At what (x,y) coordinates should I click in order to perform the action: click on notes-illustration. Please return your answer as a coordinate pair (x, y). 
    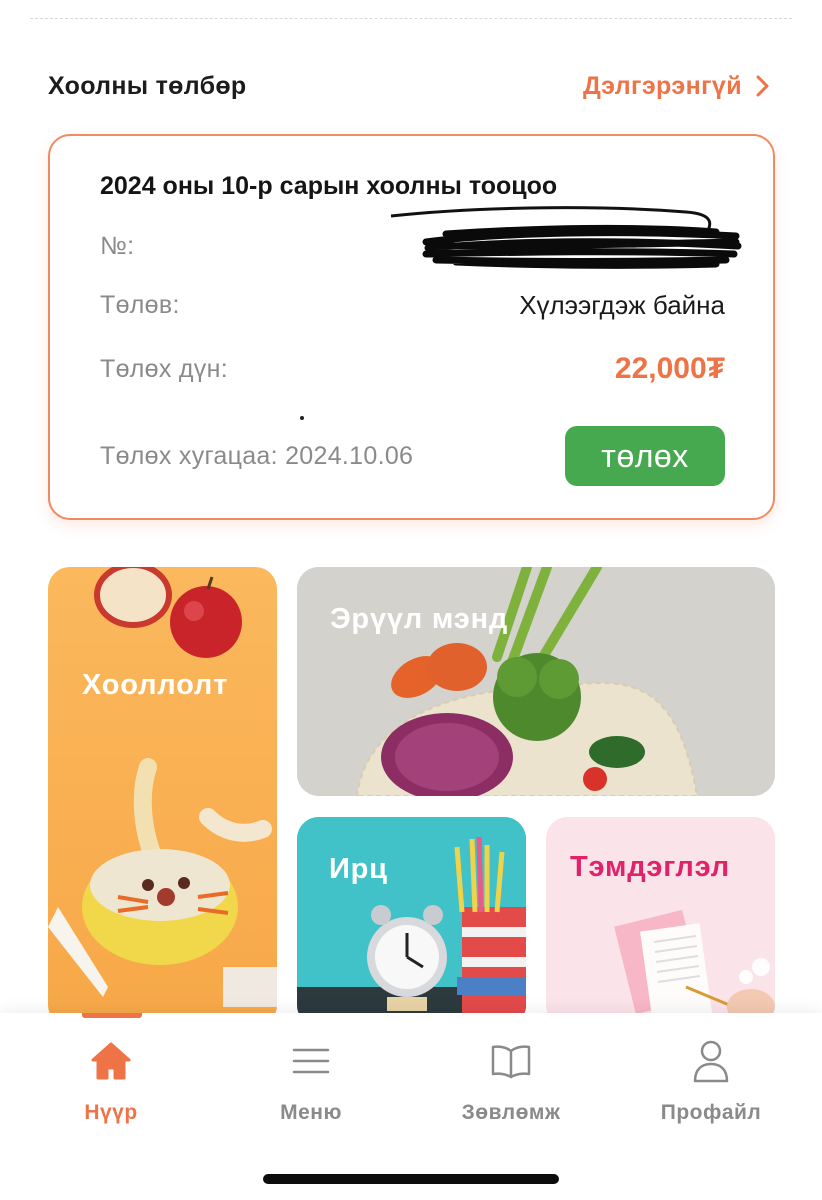
    Looking at the image, I should click on (660, 922).